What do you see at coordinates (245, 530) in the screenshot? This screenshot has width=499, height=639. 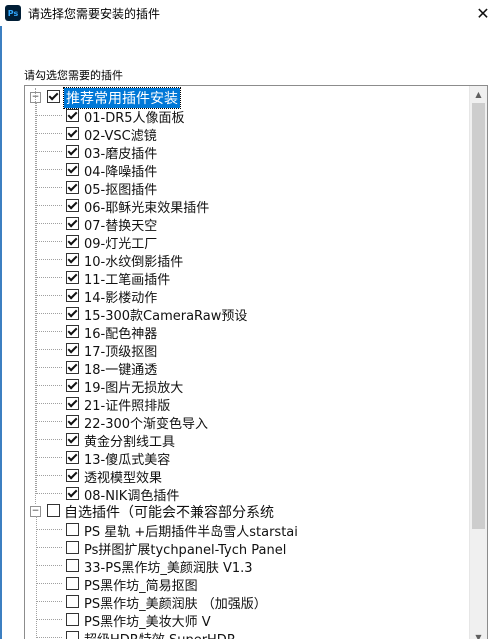 I see `tree-item: PS 星轨 +后期插件半岛雪人starstai` at bounding box center [245, 530].